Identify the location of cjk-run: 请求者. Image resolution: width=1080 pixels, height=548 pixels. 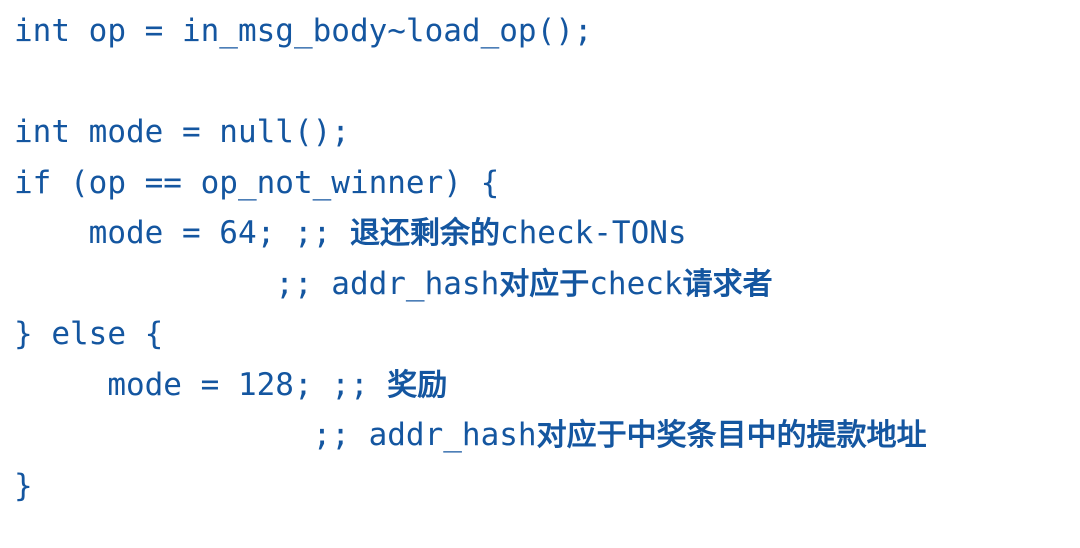
(727, 284).